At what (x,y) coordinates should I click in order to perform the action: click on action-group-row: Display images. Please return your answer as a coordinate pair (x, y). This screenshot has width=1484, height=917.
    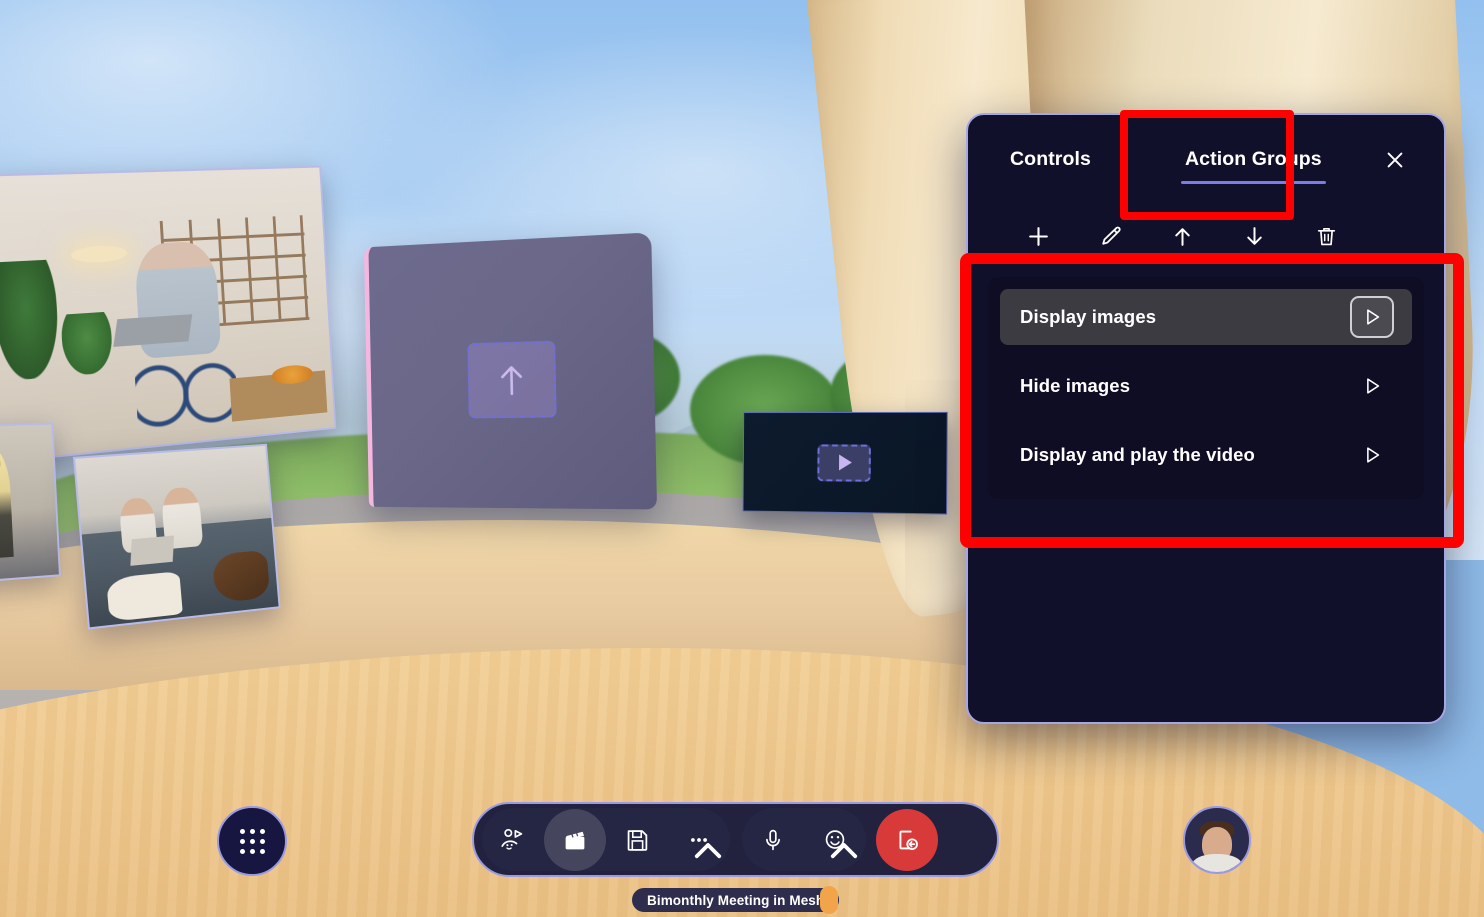
    Looking at the image, I should click on (1206, 317).